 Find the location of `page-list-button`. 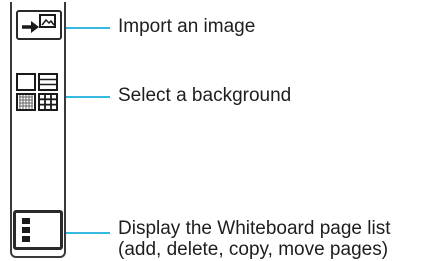

page-list-button is located at coordinates (38, 230).